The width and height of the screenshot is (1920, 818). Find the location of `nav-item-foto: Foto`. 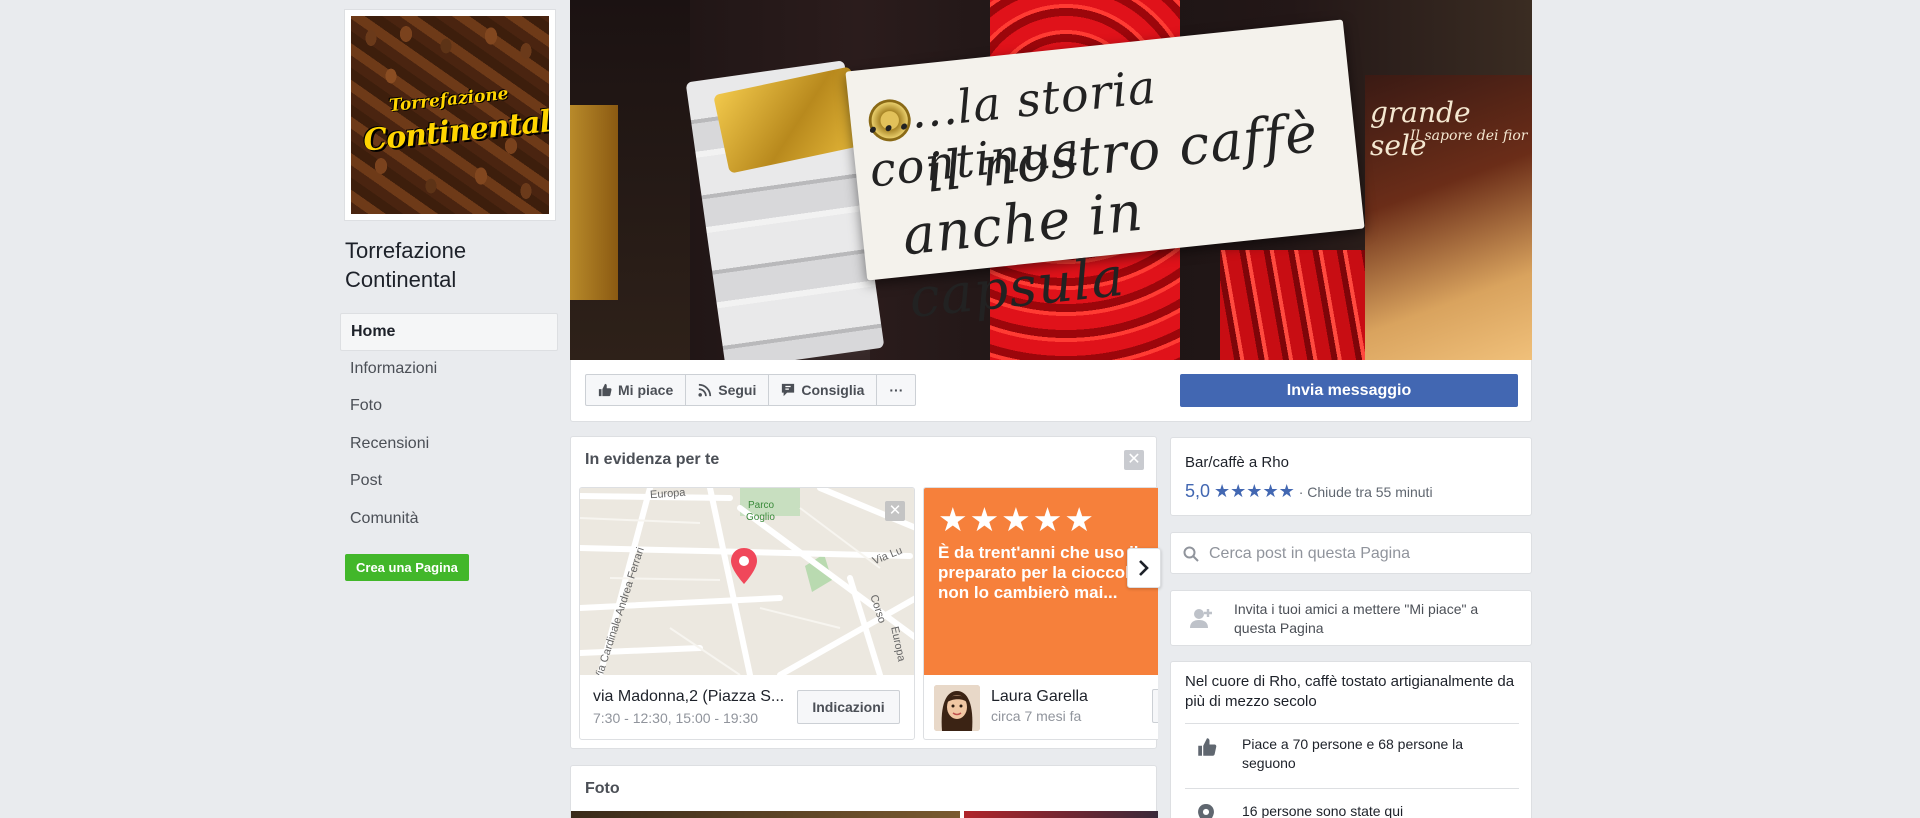

nav-item-foto: Foto is located at coordinates (449, 407).